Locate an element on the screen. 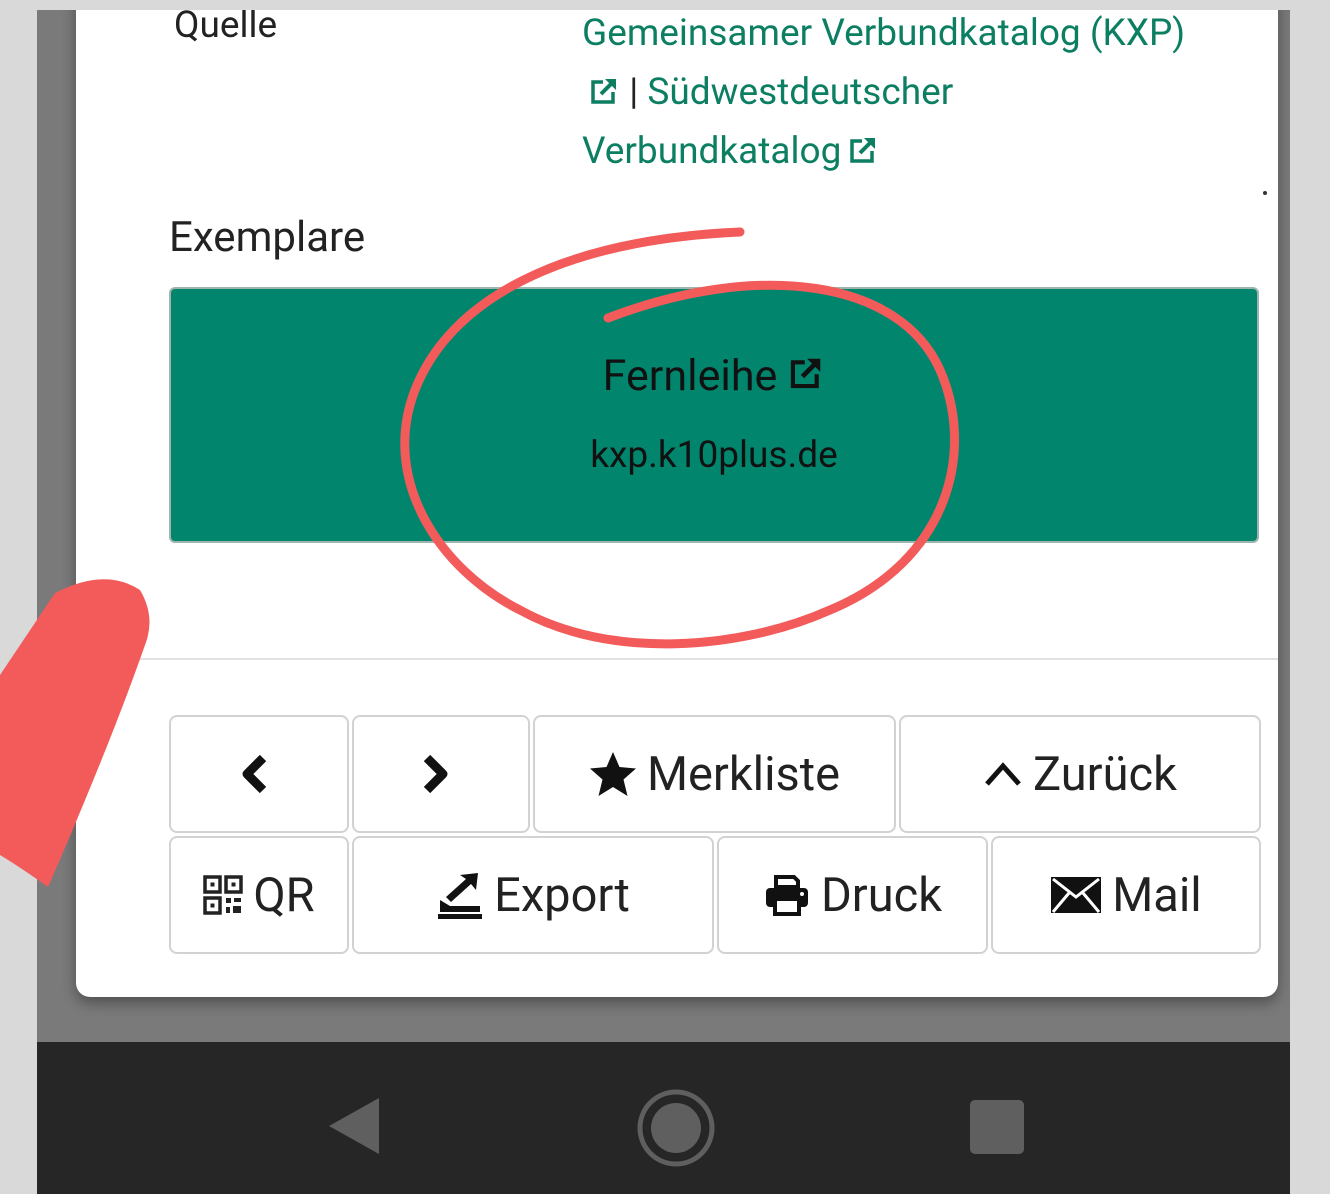 This screenshot has width=1330, height=1194. decorative-dot is located at coordinates (1265, 193).